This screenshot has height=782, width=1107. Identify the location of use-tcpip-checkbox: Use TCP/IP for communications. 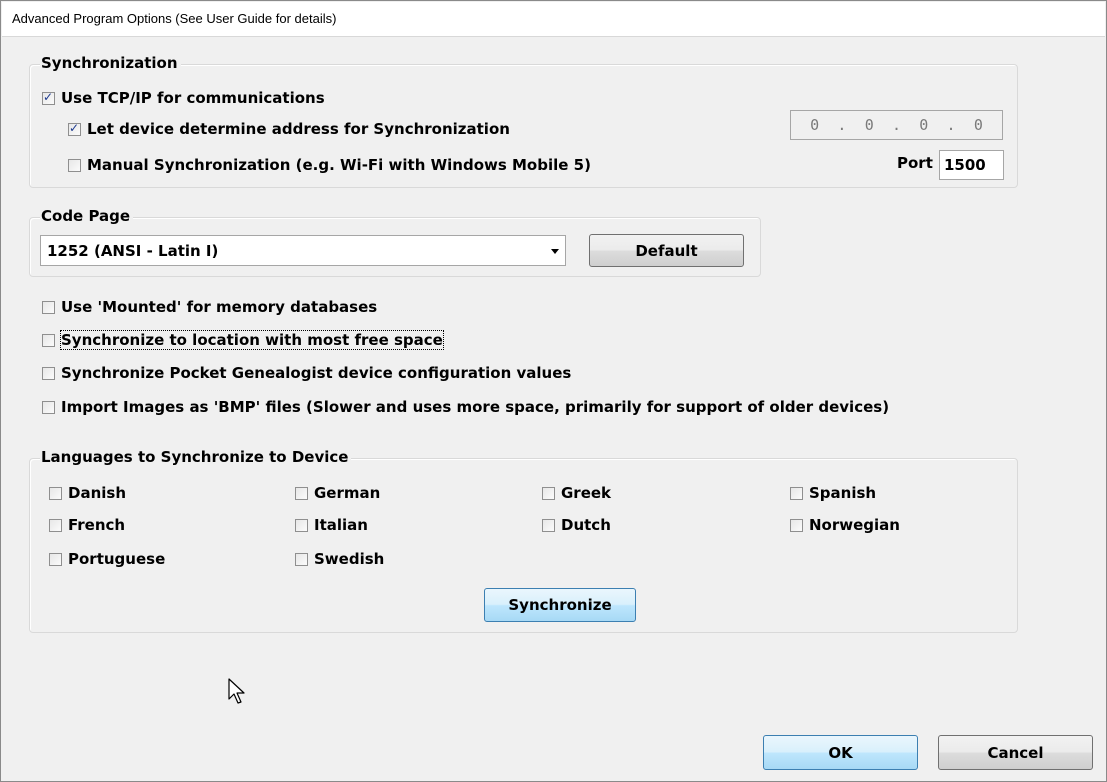
(183, 98).